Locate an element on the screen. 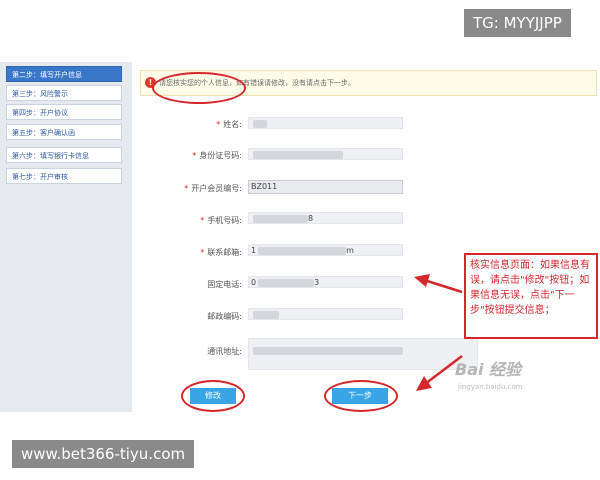 The image size is (600, 480). watermark-top-right: TG: MYYJJPP is located at coordinates (517, 23).